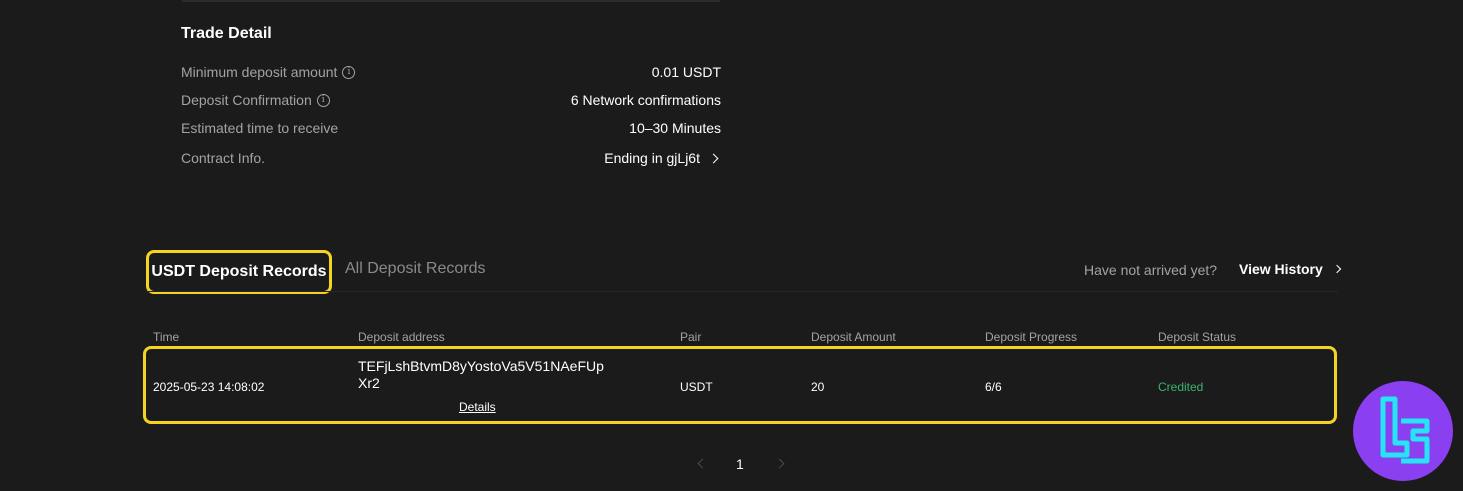 The width and height of the screenshot is (1463, 491). Describe the element at coordinates (1031, 337) in the screenshot. I see `column-header-progress: Deposit Progress` at that location.